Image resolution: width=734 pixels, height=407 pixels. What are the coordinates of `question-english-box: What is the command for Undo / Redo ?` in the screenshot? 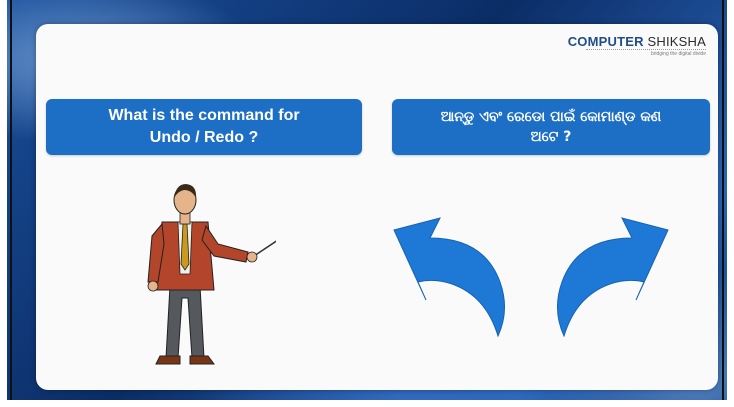 It's located at (204, 127).